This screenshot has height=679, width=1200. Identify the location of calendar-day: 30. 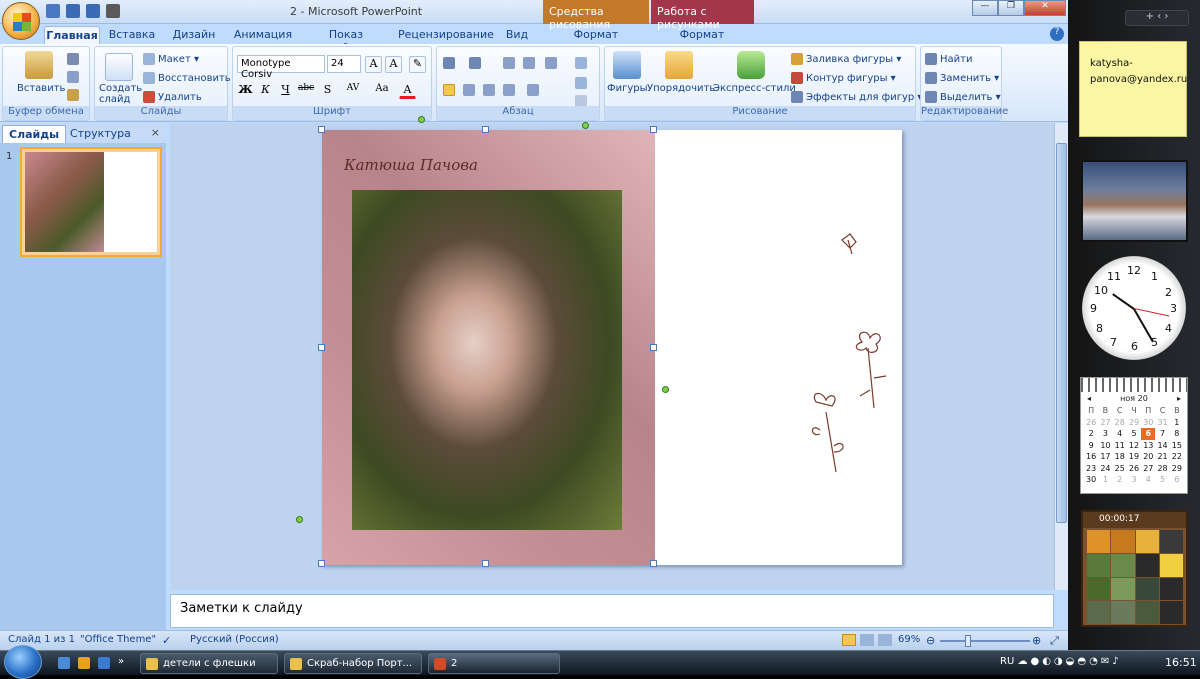
(1091, 480).